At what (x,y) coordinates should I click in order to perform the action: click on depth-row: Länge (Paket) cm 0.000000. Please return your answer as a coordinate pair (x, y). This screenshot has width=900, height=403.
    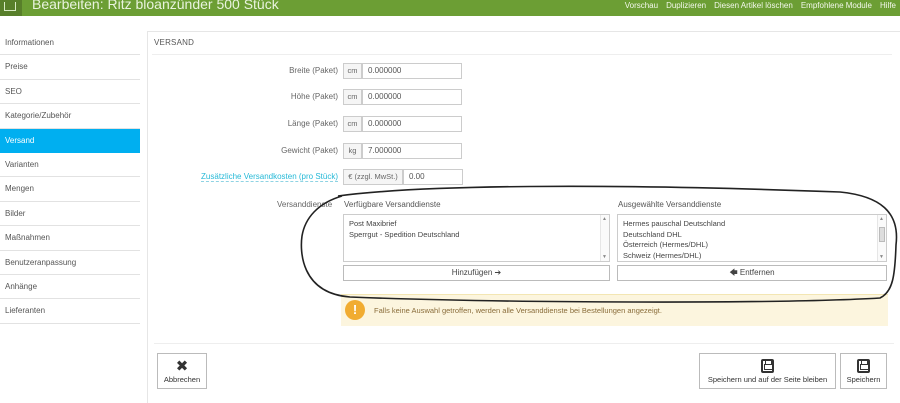
    Looking at the image, I should click on (308, 124).